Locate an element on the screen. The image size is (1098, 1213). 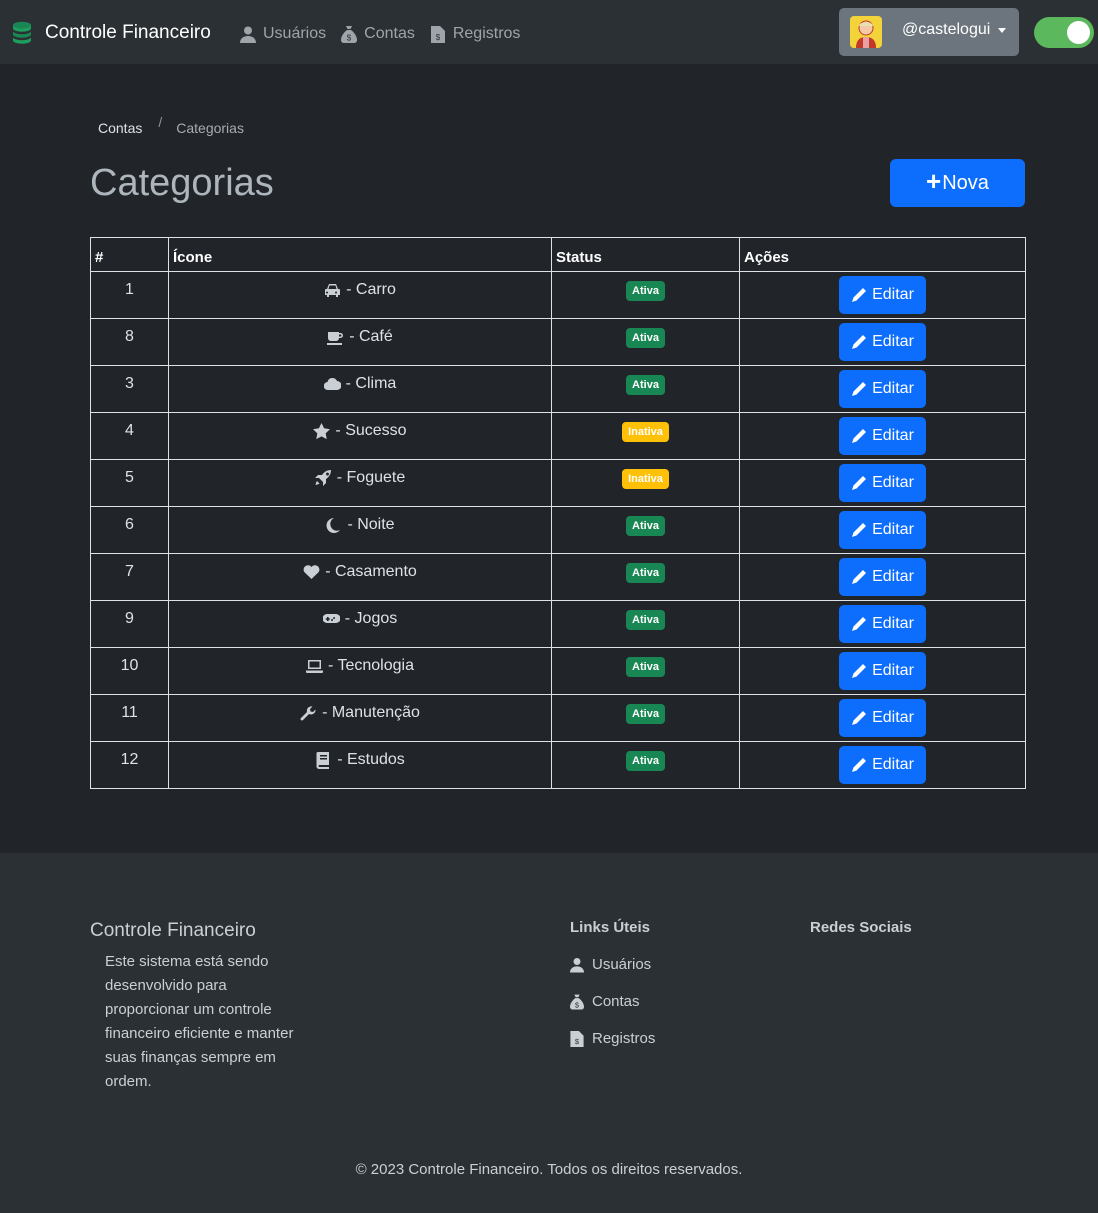
laptop-icon is located at coordinates (314, 666).